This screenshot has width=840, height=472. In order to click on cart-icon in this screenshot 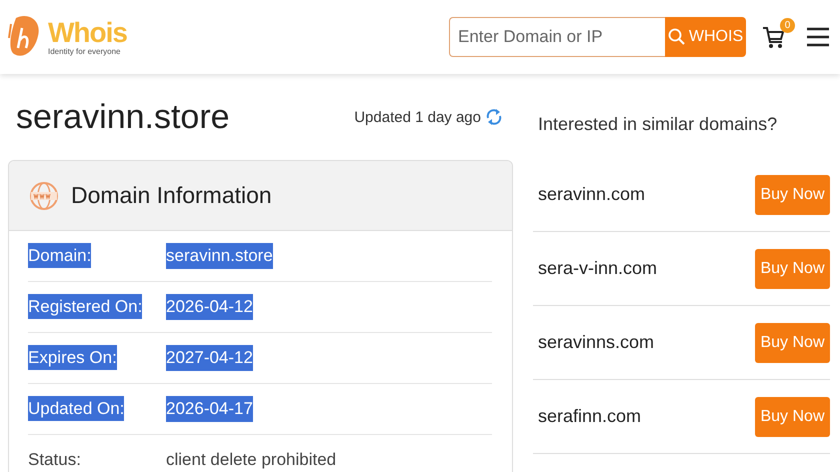, I will do `click(774, 37)`.